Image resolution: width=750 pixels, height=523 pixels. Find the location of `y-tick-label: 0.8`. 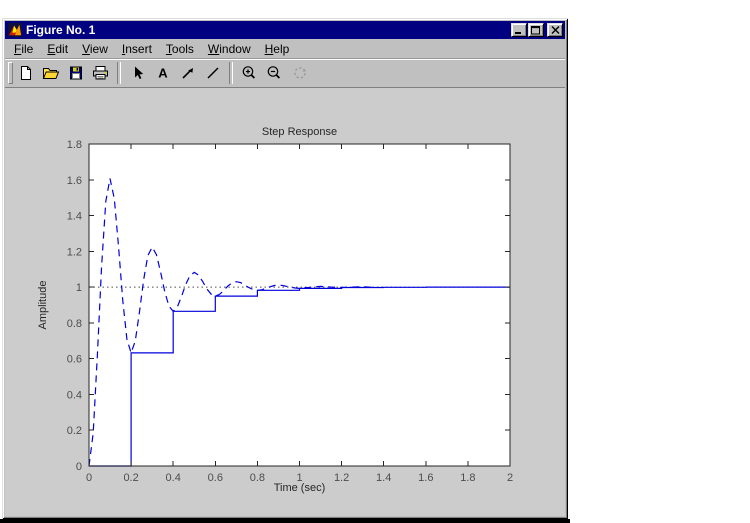

y-tick-label: 0.8 is located at coordinates (74, 324).